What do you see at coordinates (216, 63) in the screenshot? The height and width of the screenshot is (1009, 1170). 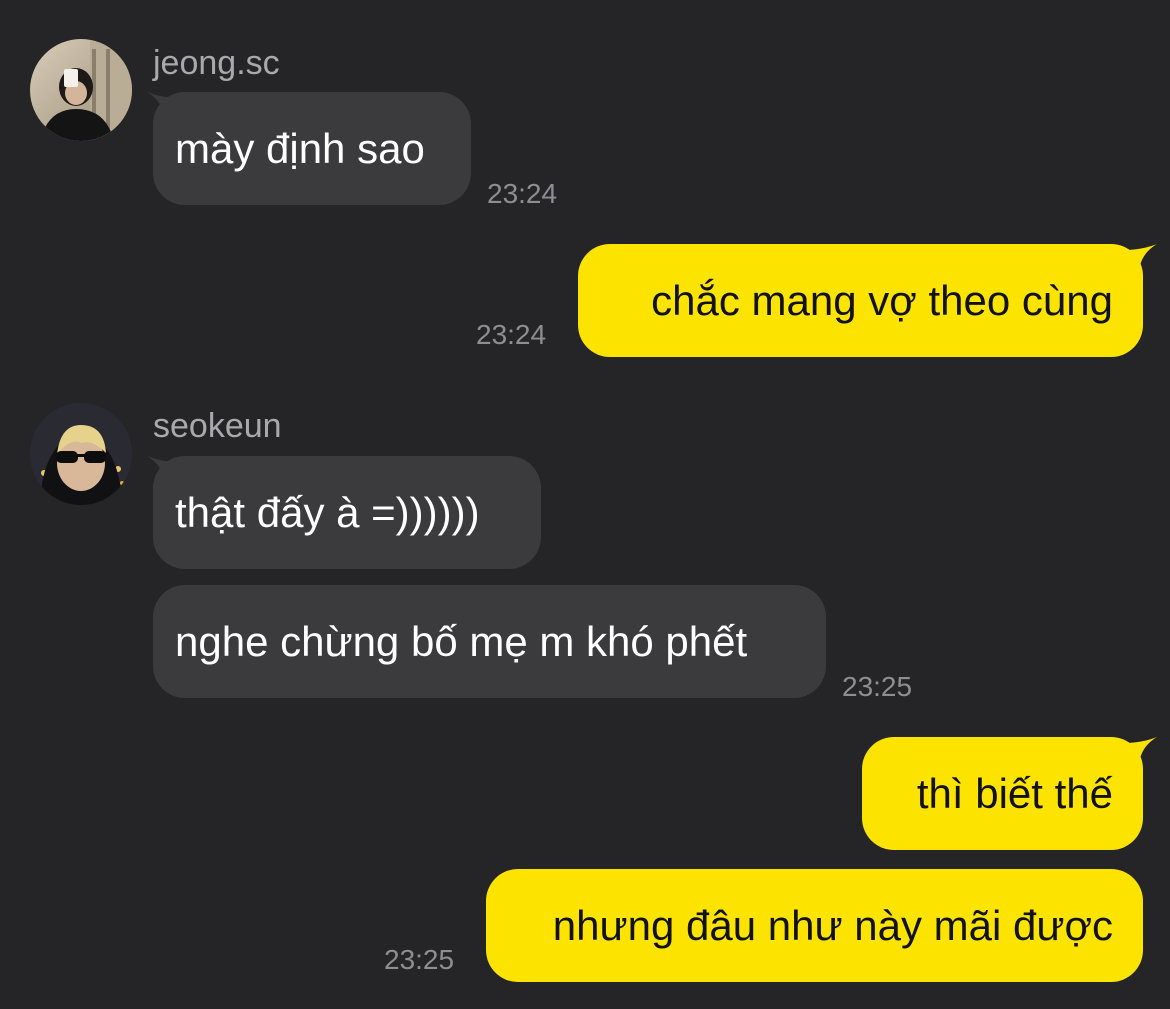 I see `sender-name: jeong.sc` at bounding box center [216, 63].